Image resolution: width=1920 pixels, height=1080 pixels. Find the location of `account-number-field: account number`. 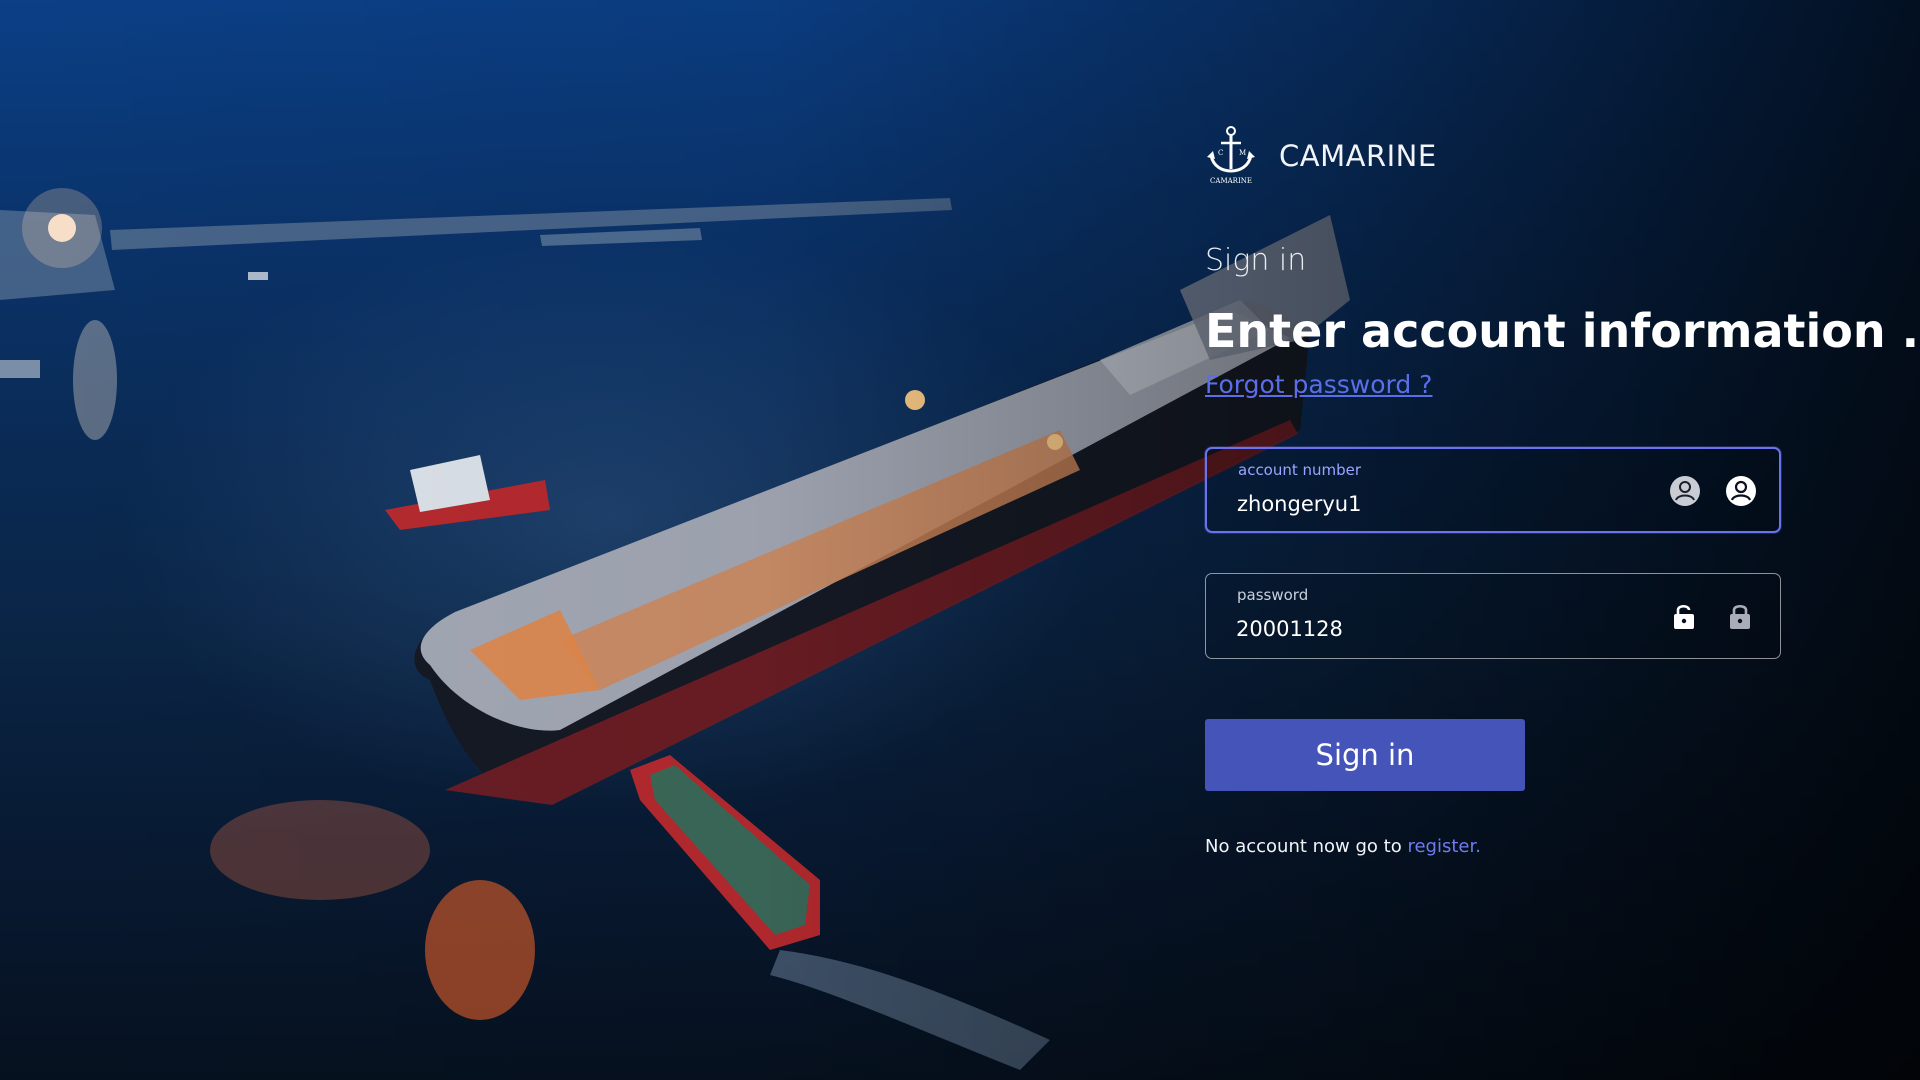

account-number-field: account number is located at coordinates (1493, 490).